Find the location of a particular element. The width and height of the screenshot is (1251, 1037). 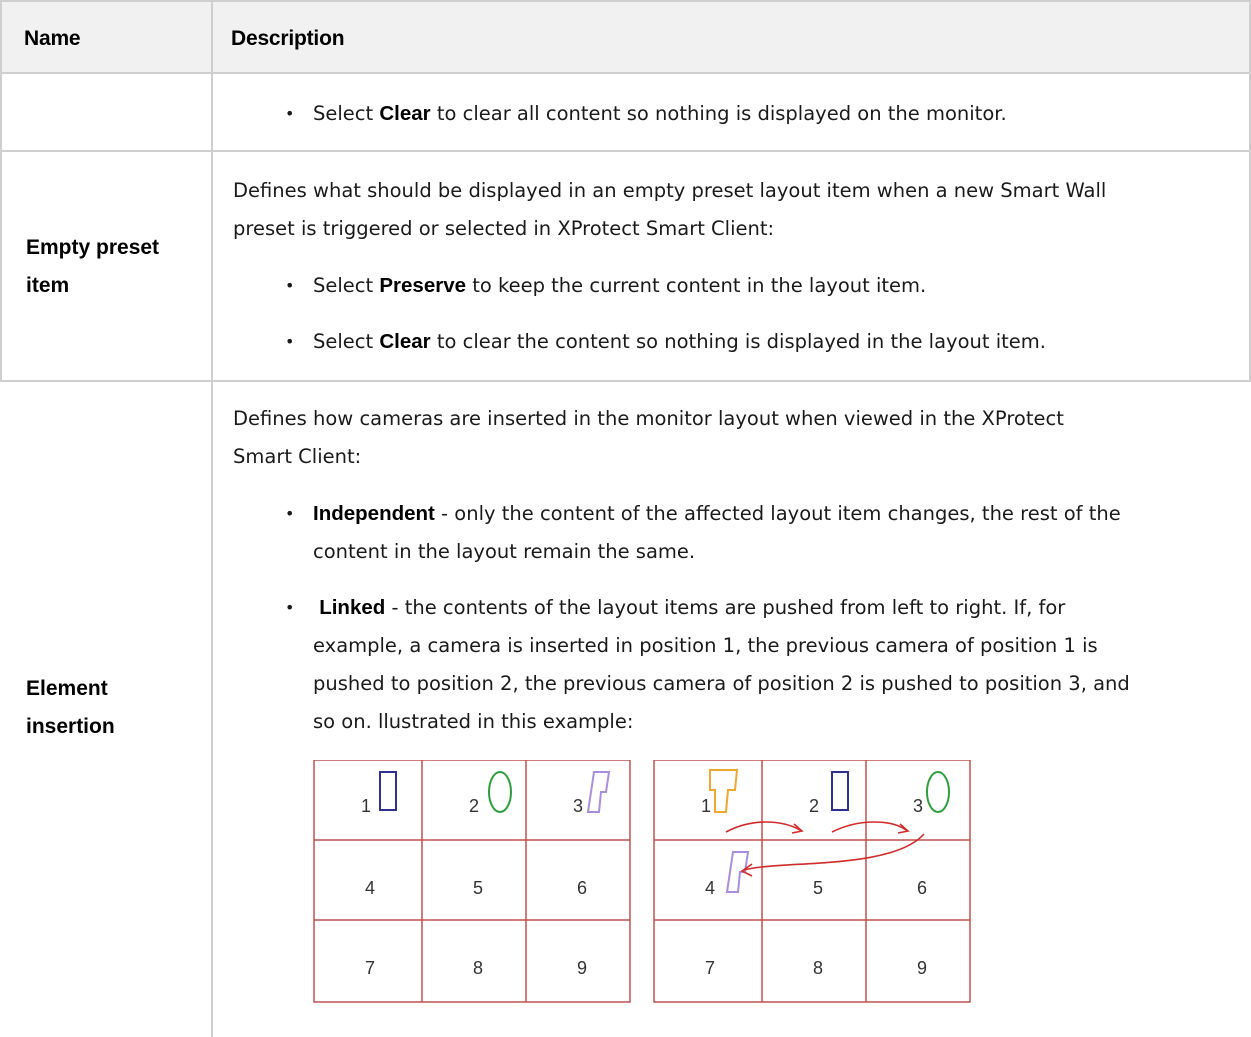

header-name: Name is located at coordinates (52, 38).